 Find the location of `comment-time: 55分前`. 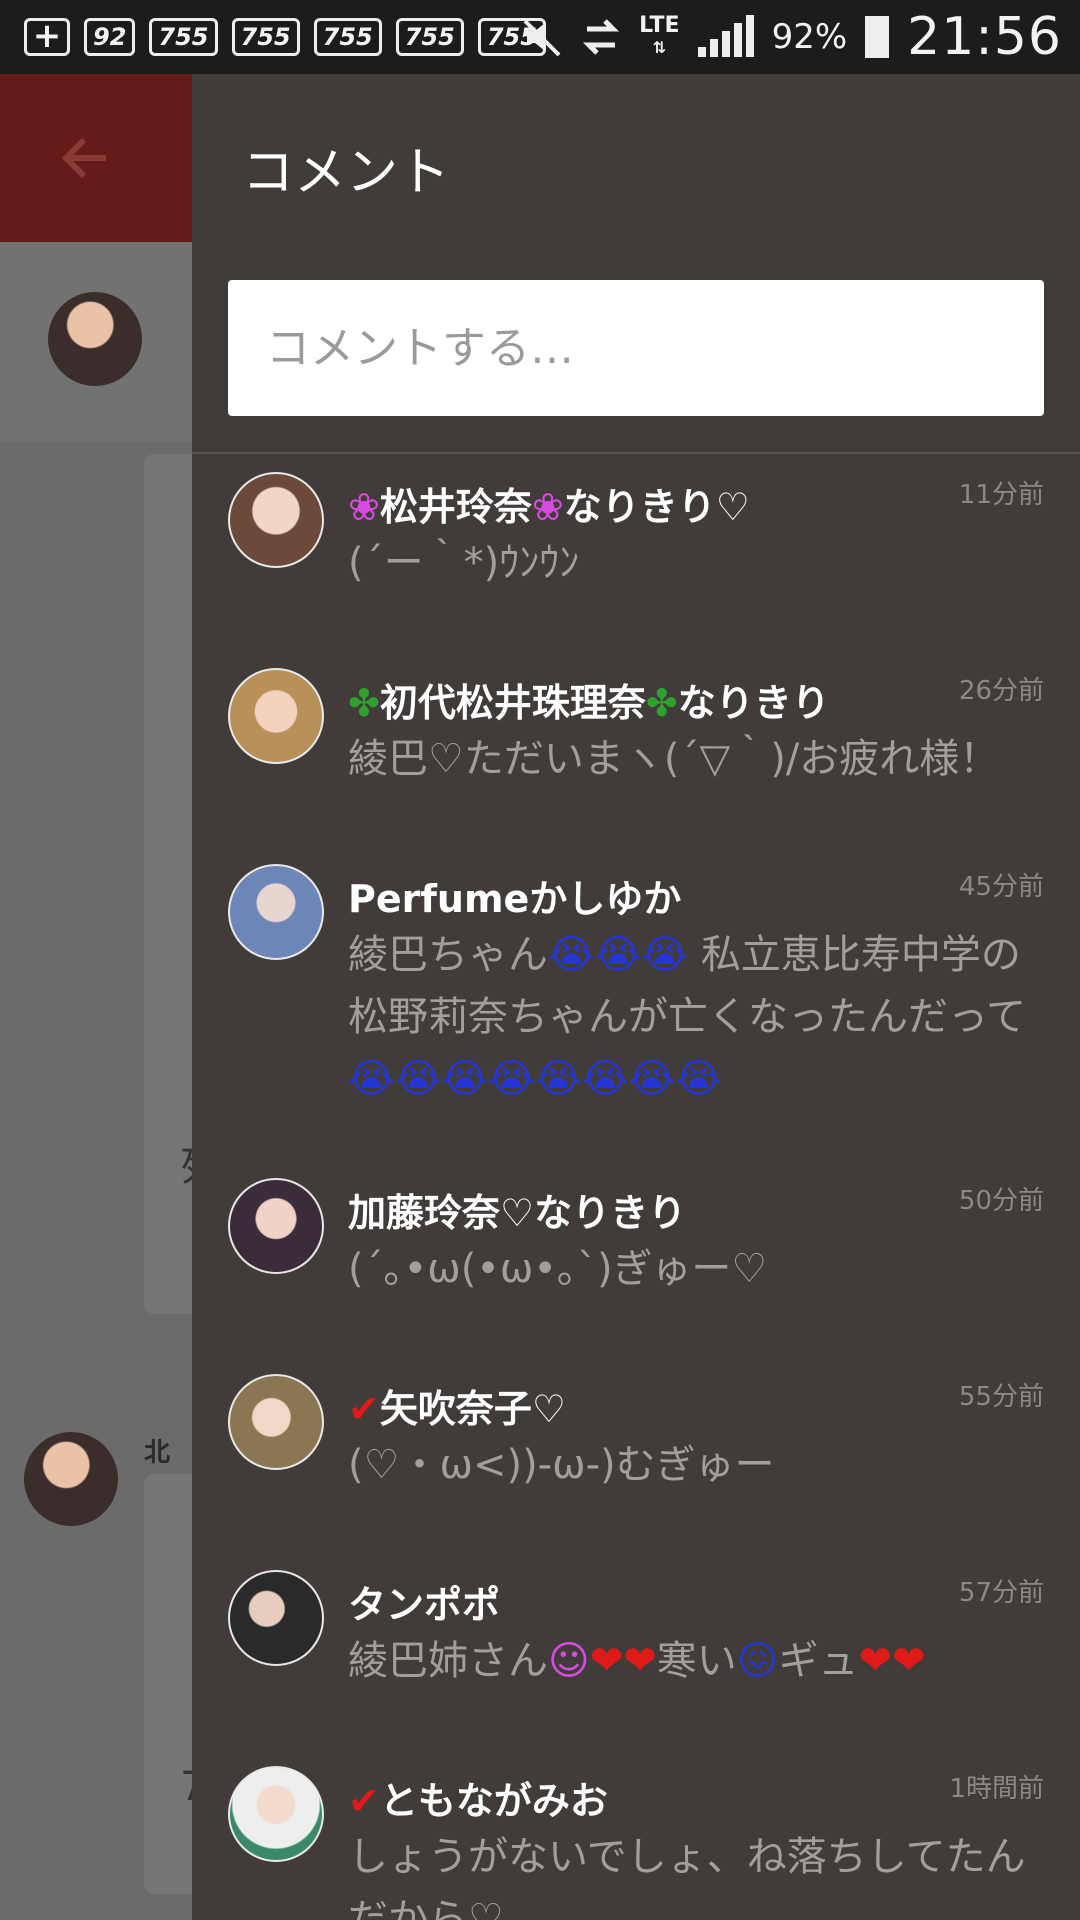

comment-time: 55分前 is located at coordinates (1001, 1397).